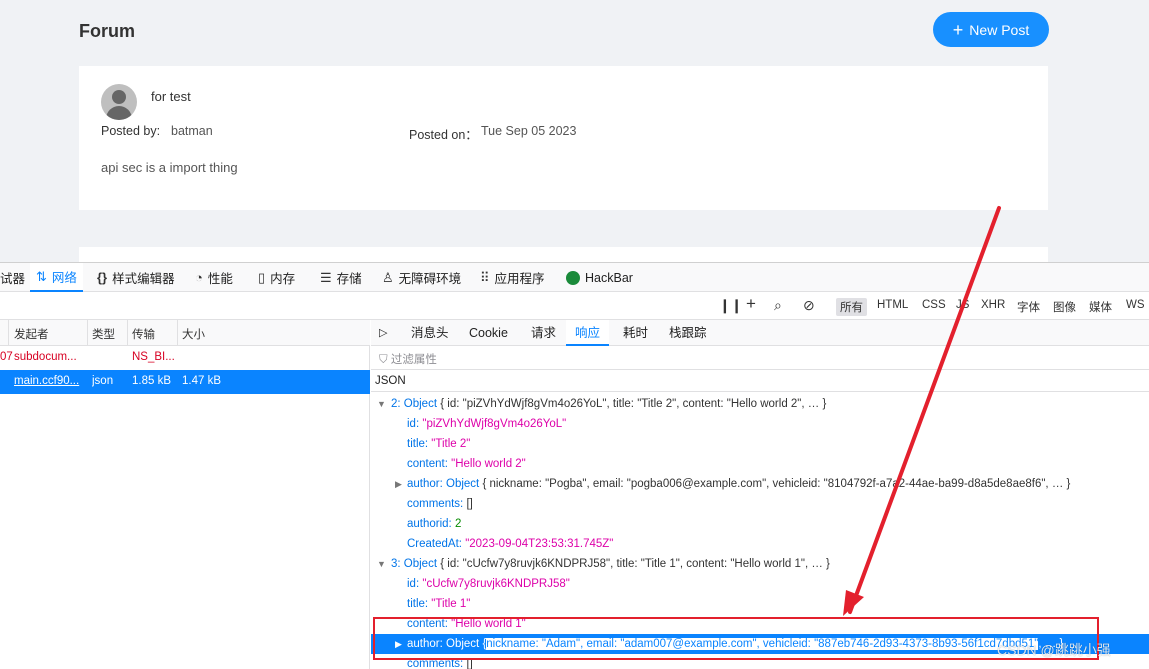 This screenshot has width=1149, height=669. Describe the element at coordinates (41, 276) in the screenshot. I see `network-arrows-icon: ⇅` at that location.